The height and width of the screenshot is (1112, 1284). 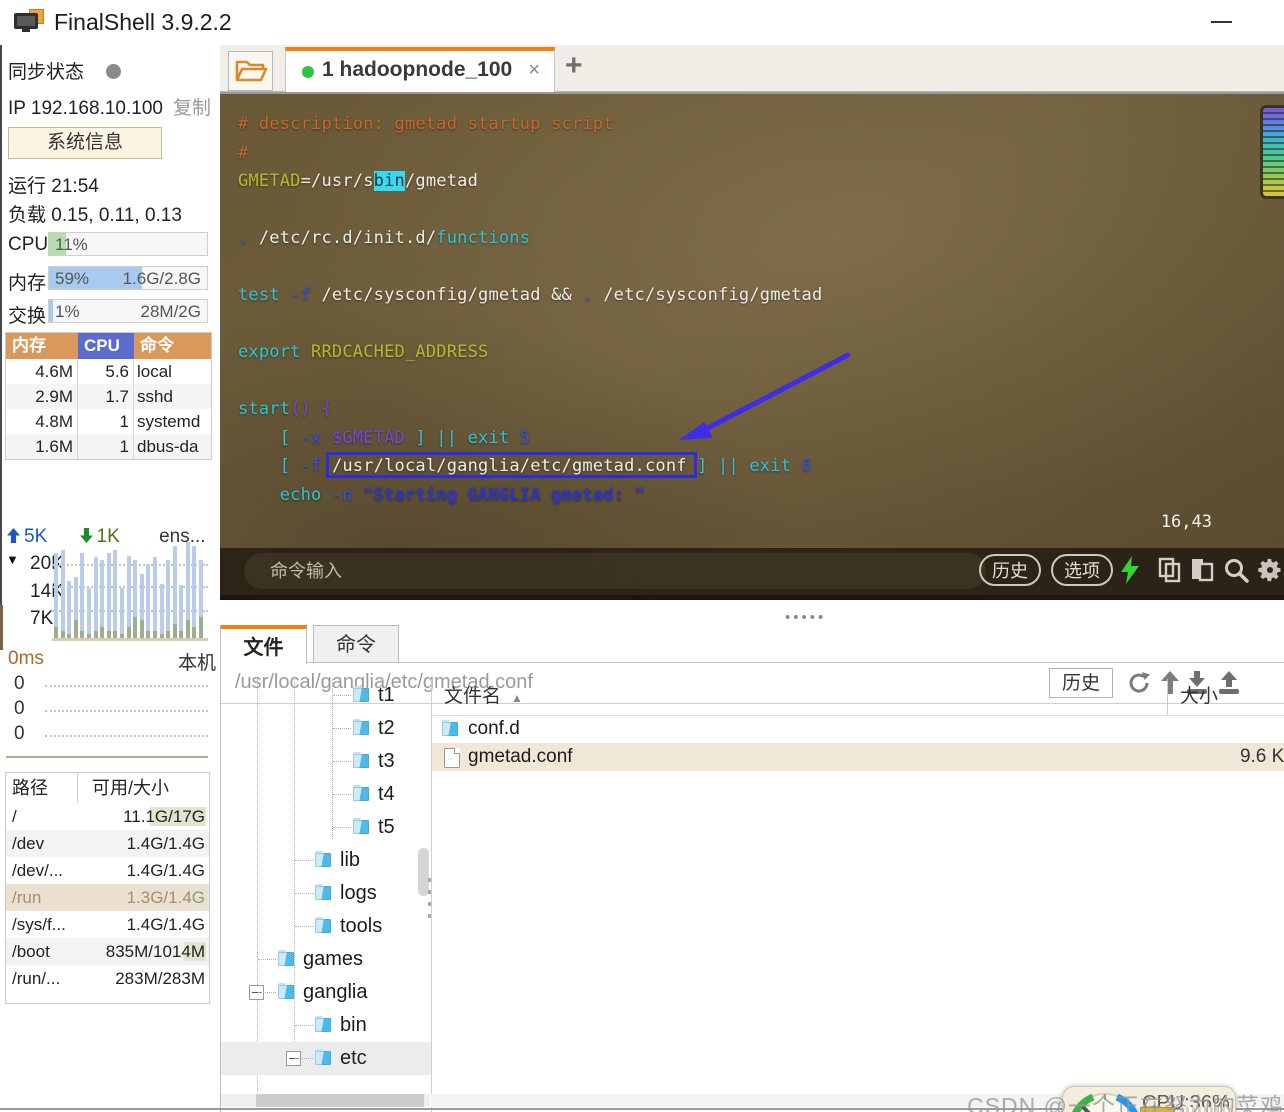 What do you see at coordinates (264, 644) in the screenshot?
I see `tab-files: 文件` at bounding box center [264, 644].